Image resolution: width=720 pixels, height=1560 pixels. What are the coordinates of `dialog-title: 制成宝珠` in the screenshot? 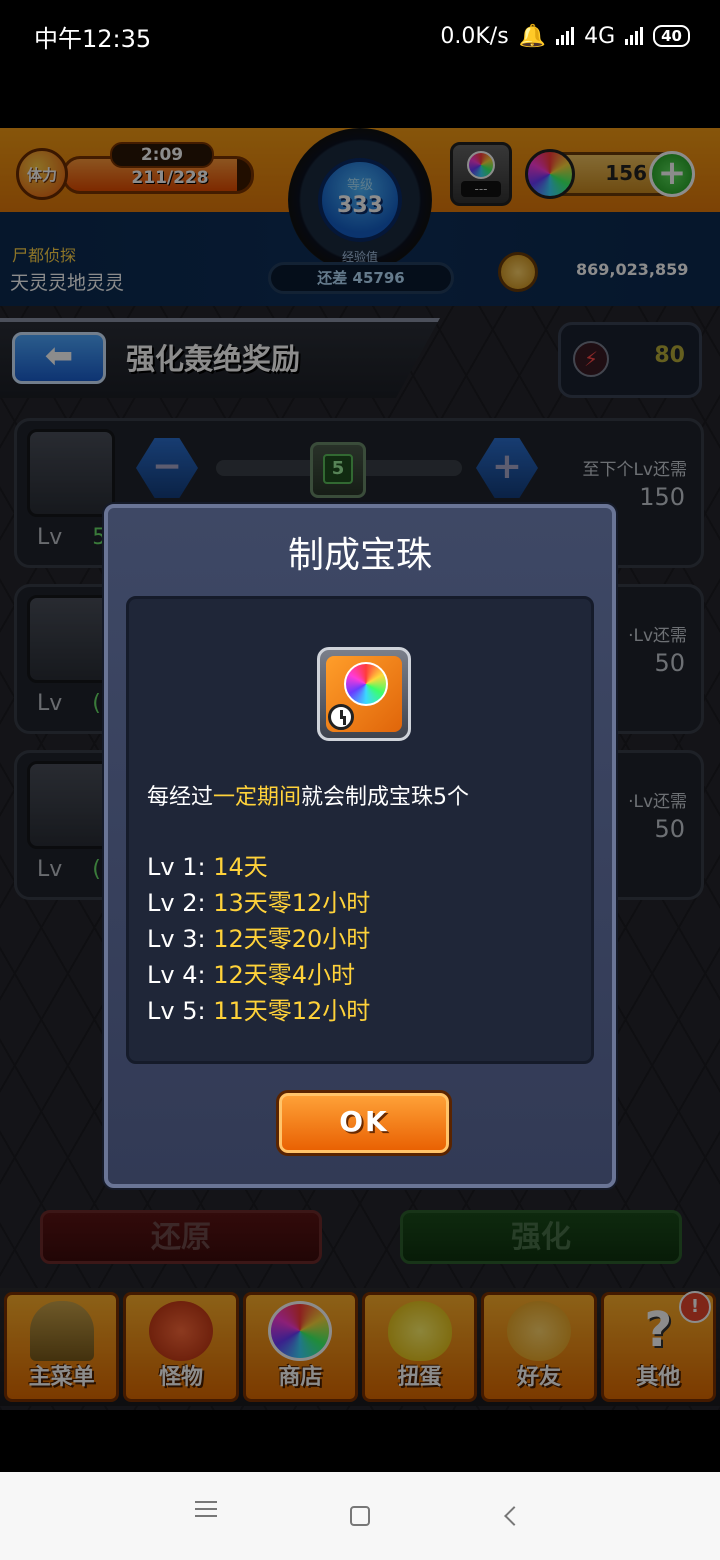 It's located at (359, 555).